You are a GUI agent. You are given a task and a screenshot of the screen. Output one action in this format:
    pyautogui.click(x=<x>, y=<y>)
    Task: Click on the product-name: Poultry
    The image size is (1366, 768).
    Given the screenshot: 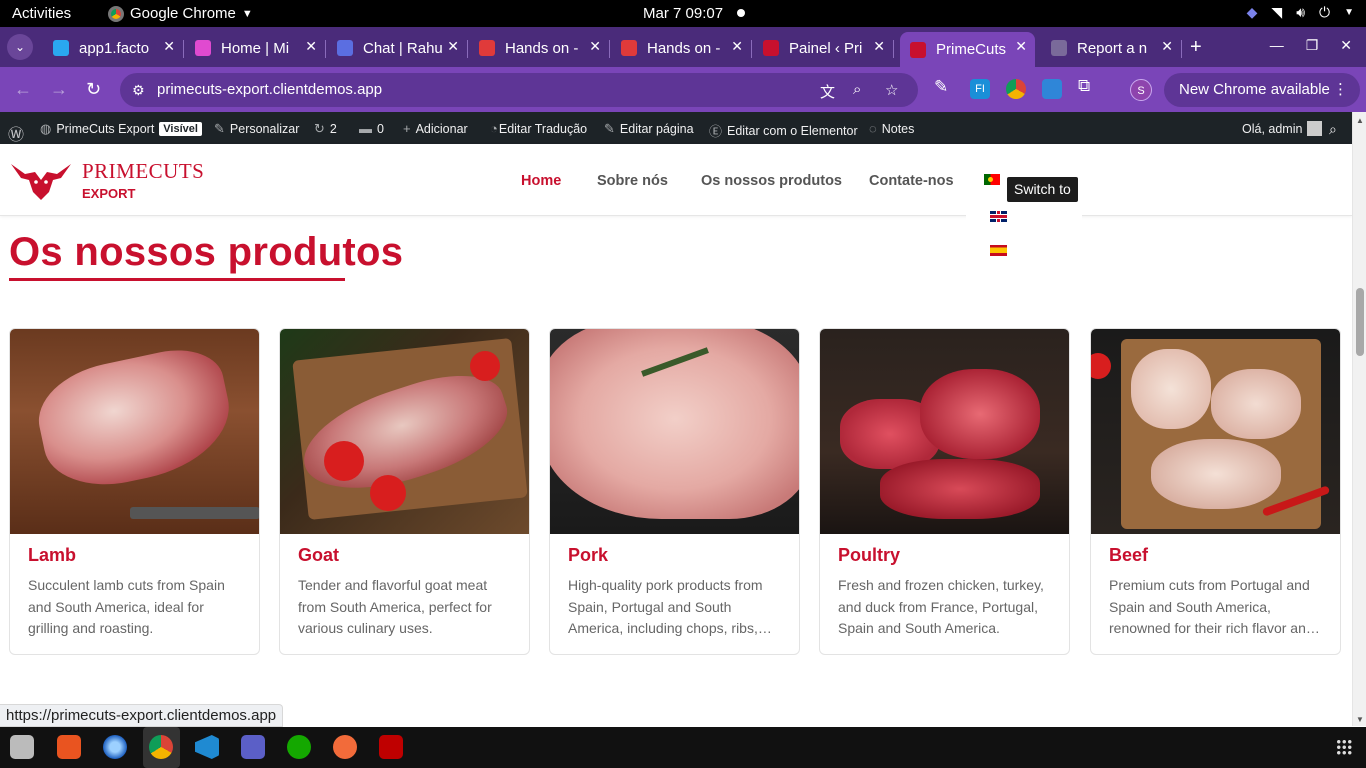 What is the action you would take?
    pyautogui.click(x=869, y=555)
    